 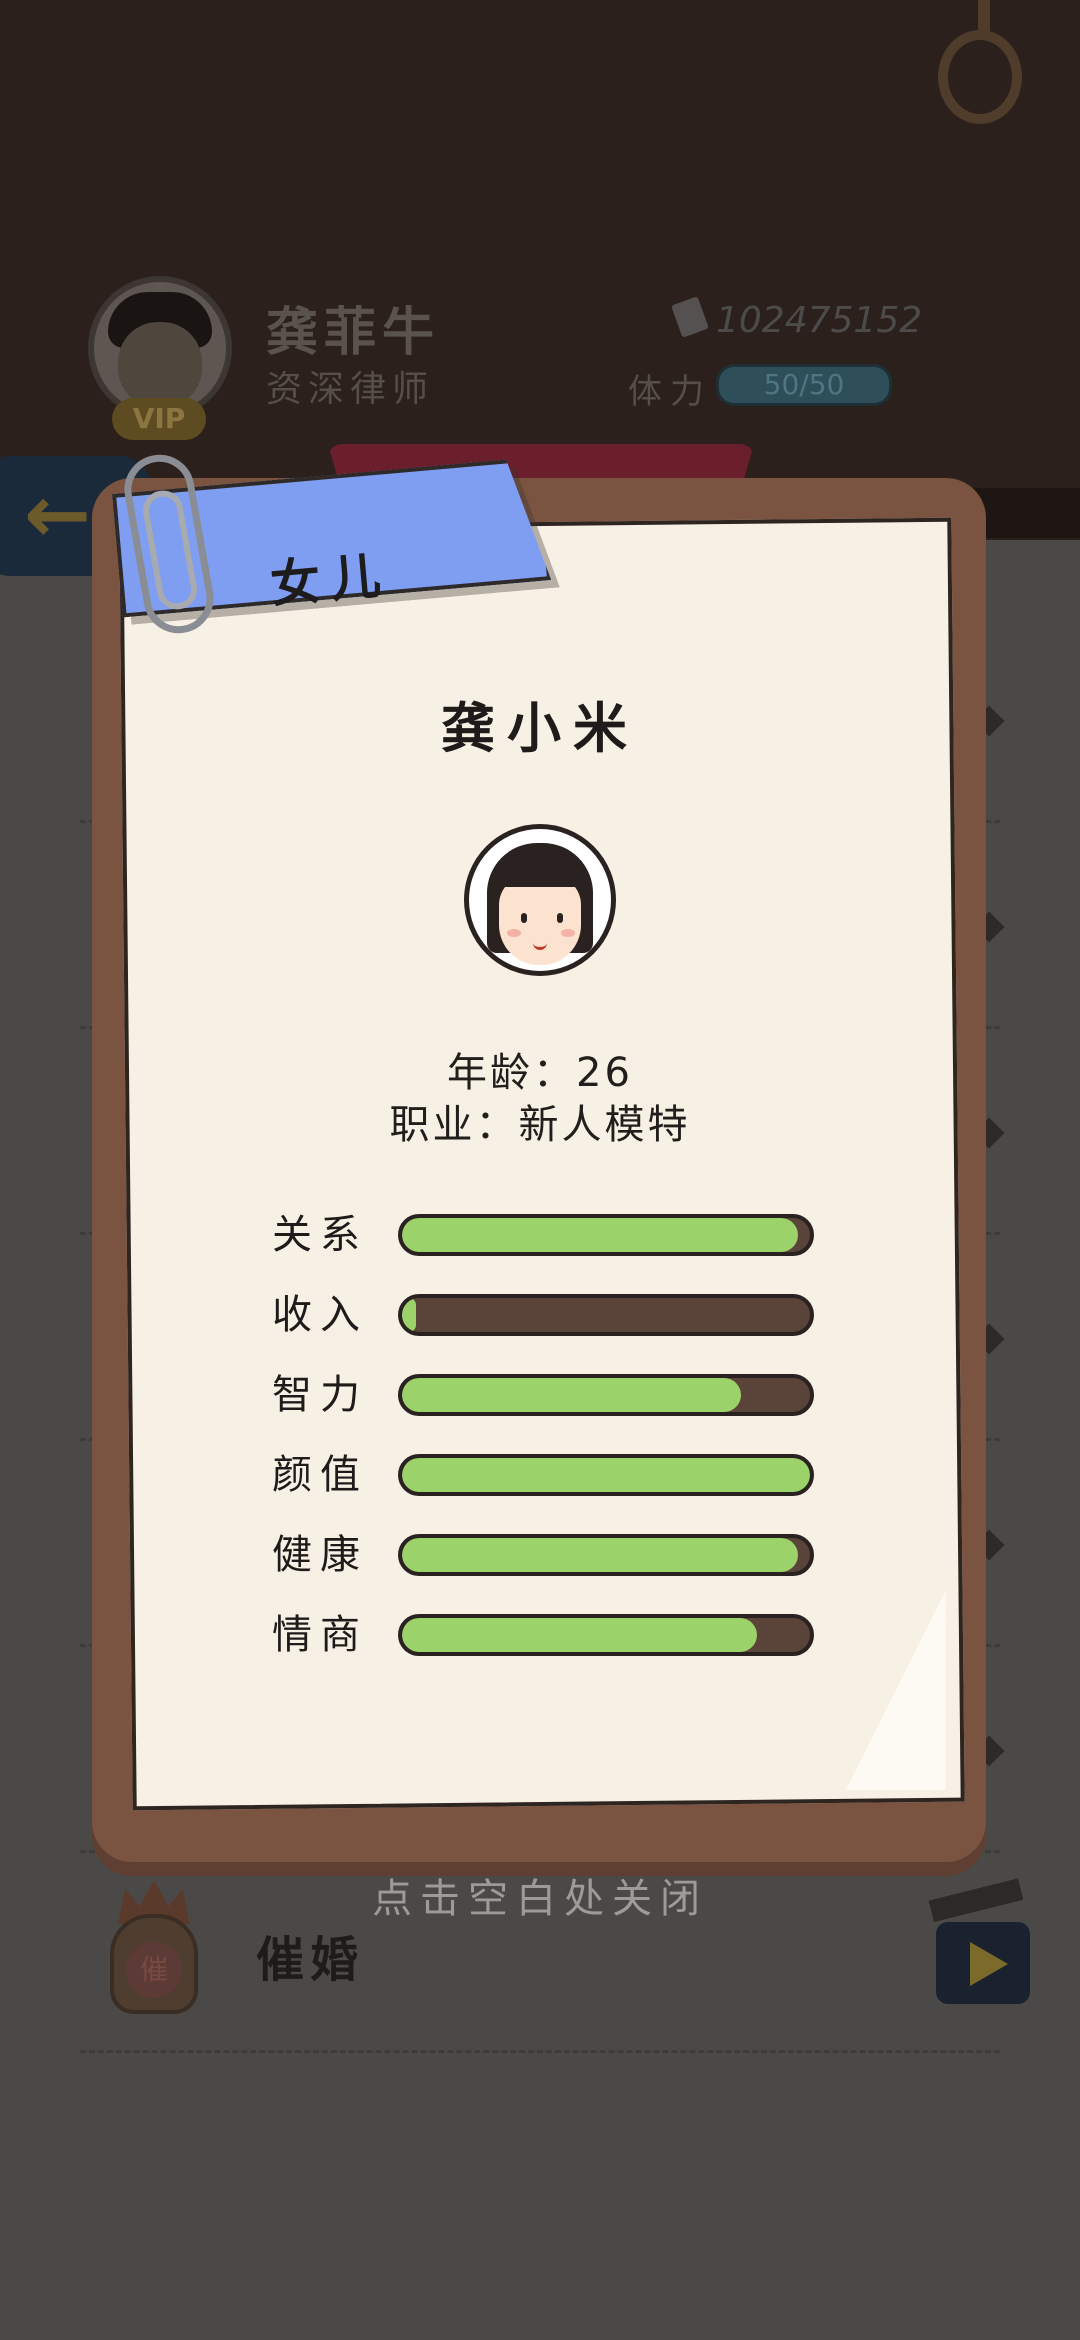 I want to click on age-line: 年龄：26, so click(x=540, y=1073).